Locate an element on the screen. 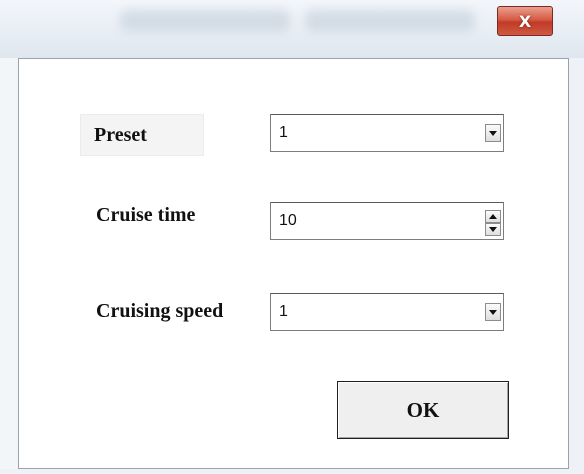 This screenshot has height=474, width=584. close-button: X is located at coordinates (525, 21).